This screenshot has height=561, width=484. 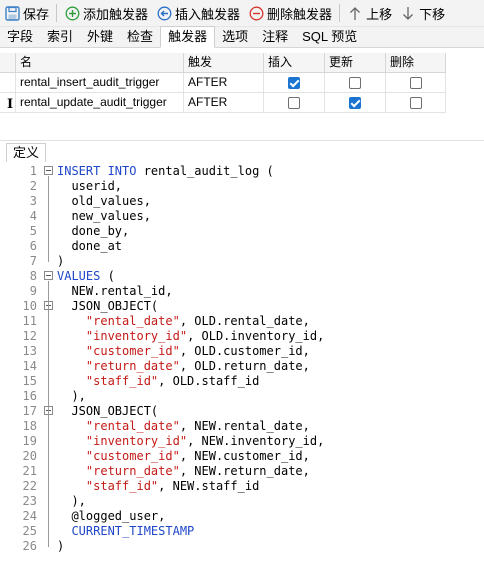 What do you see at coordinates (29, 501) in the screenshot?
I see `line-number: 23` at bounding box center [29, 501].